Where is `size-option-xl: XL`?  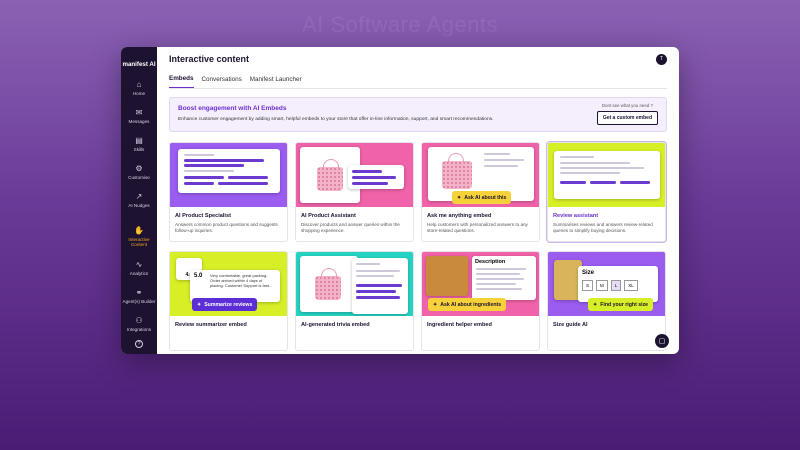 size-option-xl: XL is located at coordinates (631, 285).